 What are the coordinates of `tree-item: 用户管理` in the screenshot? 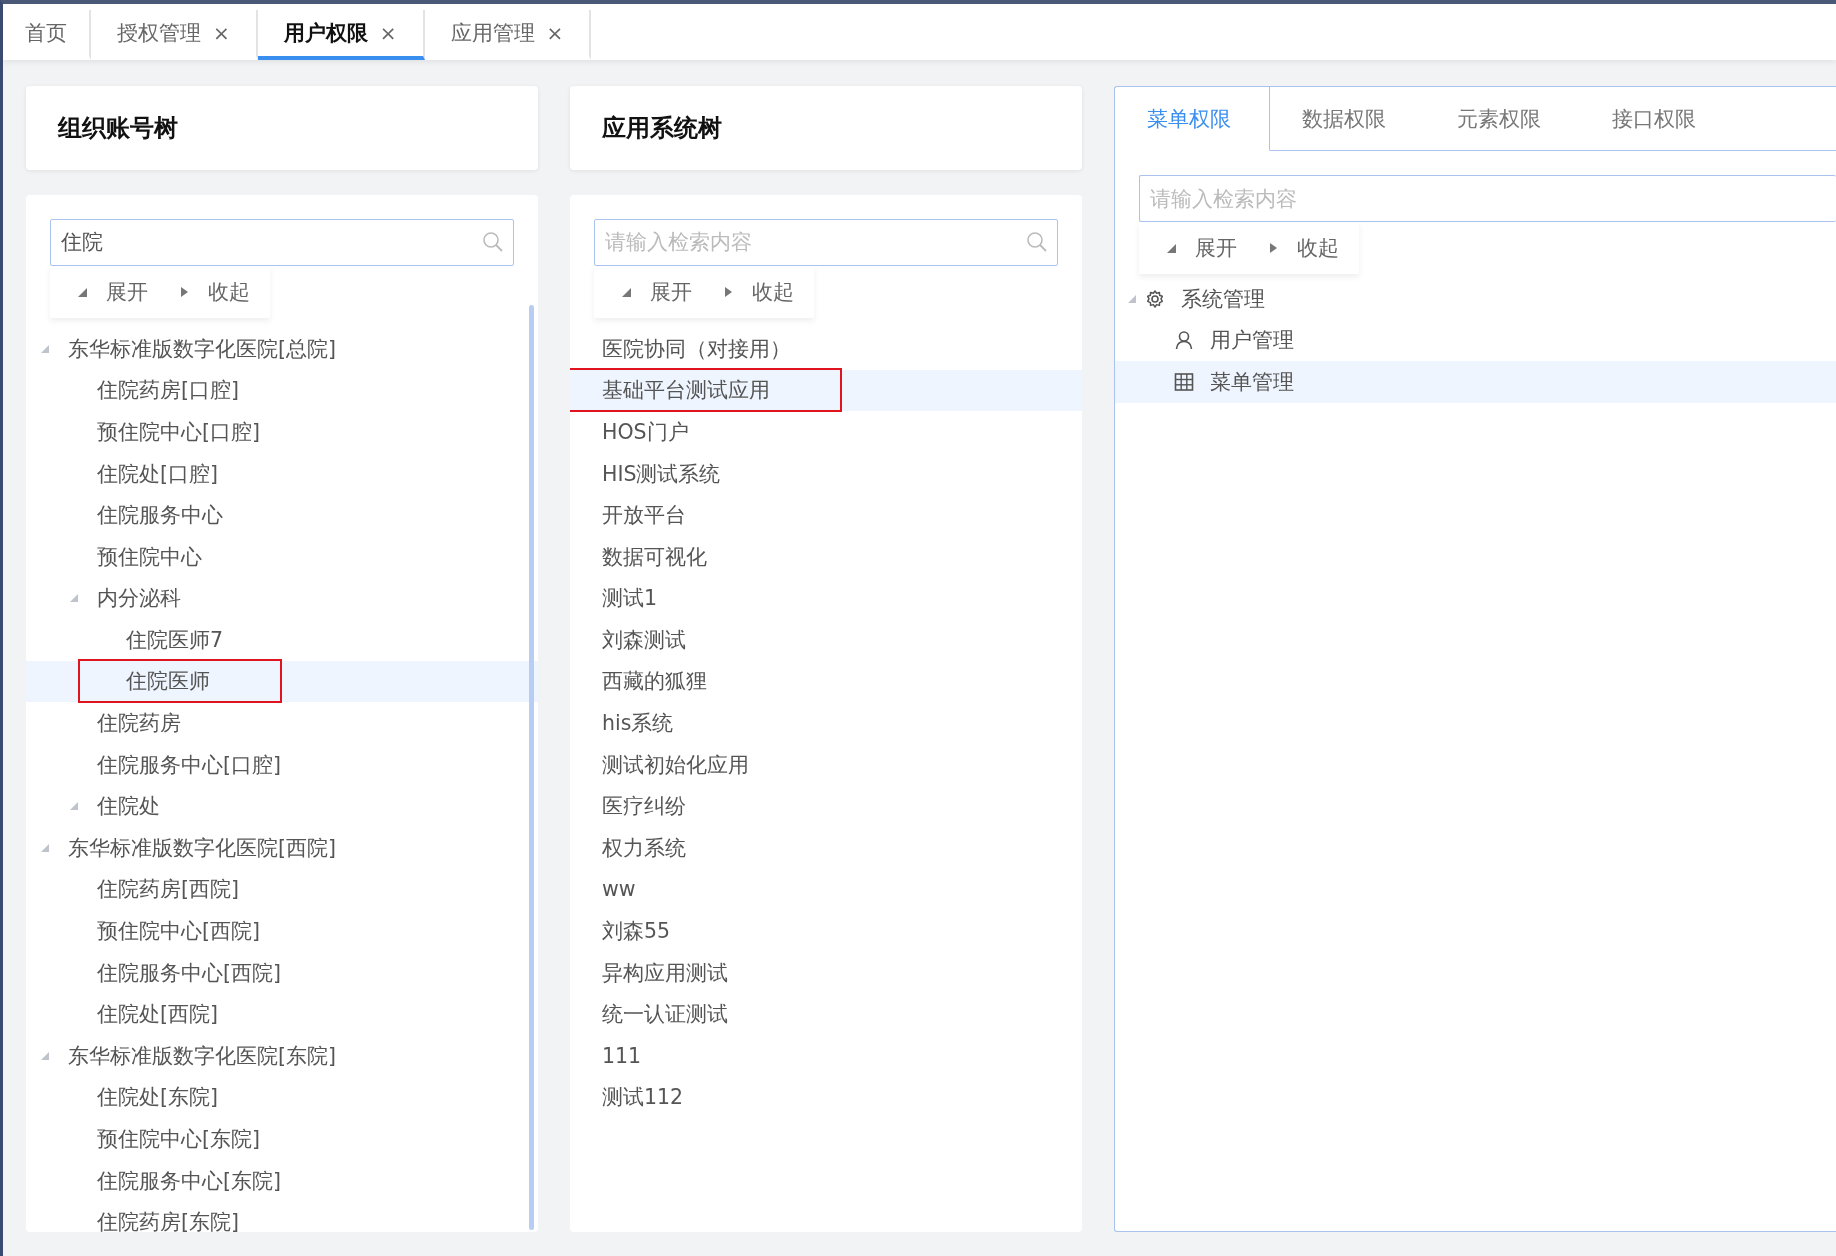 It's located at (1475, 340).